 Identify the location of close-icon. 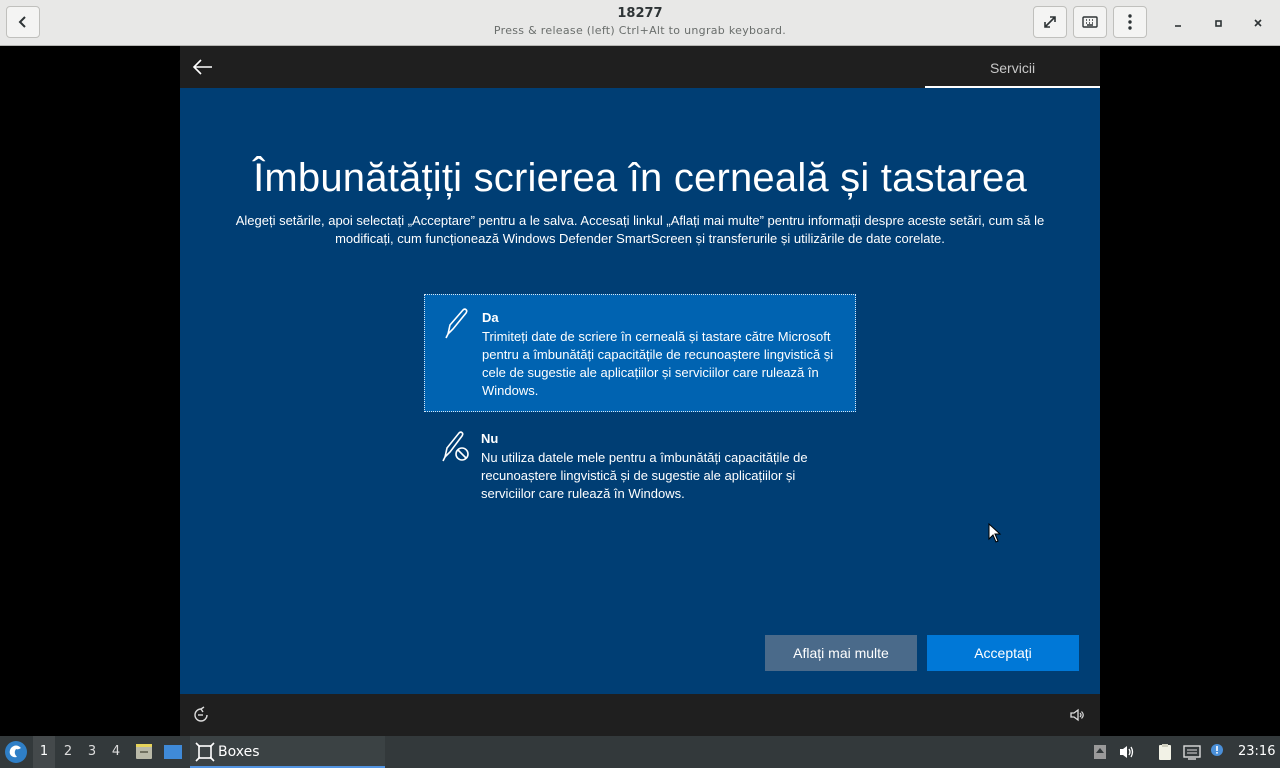
(1258, 23).